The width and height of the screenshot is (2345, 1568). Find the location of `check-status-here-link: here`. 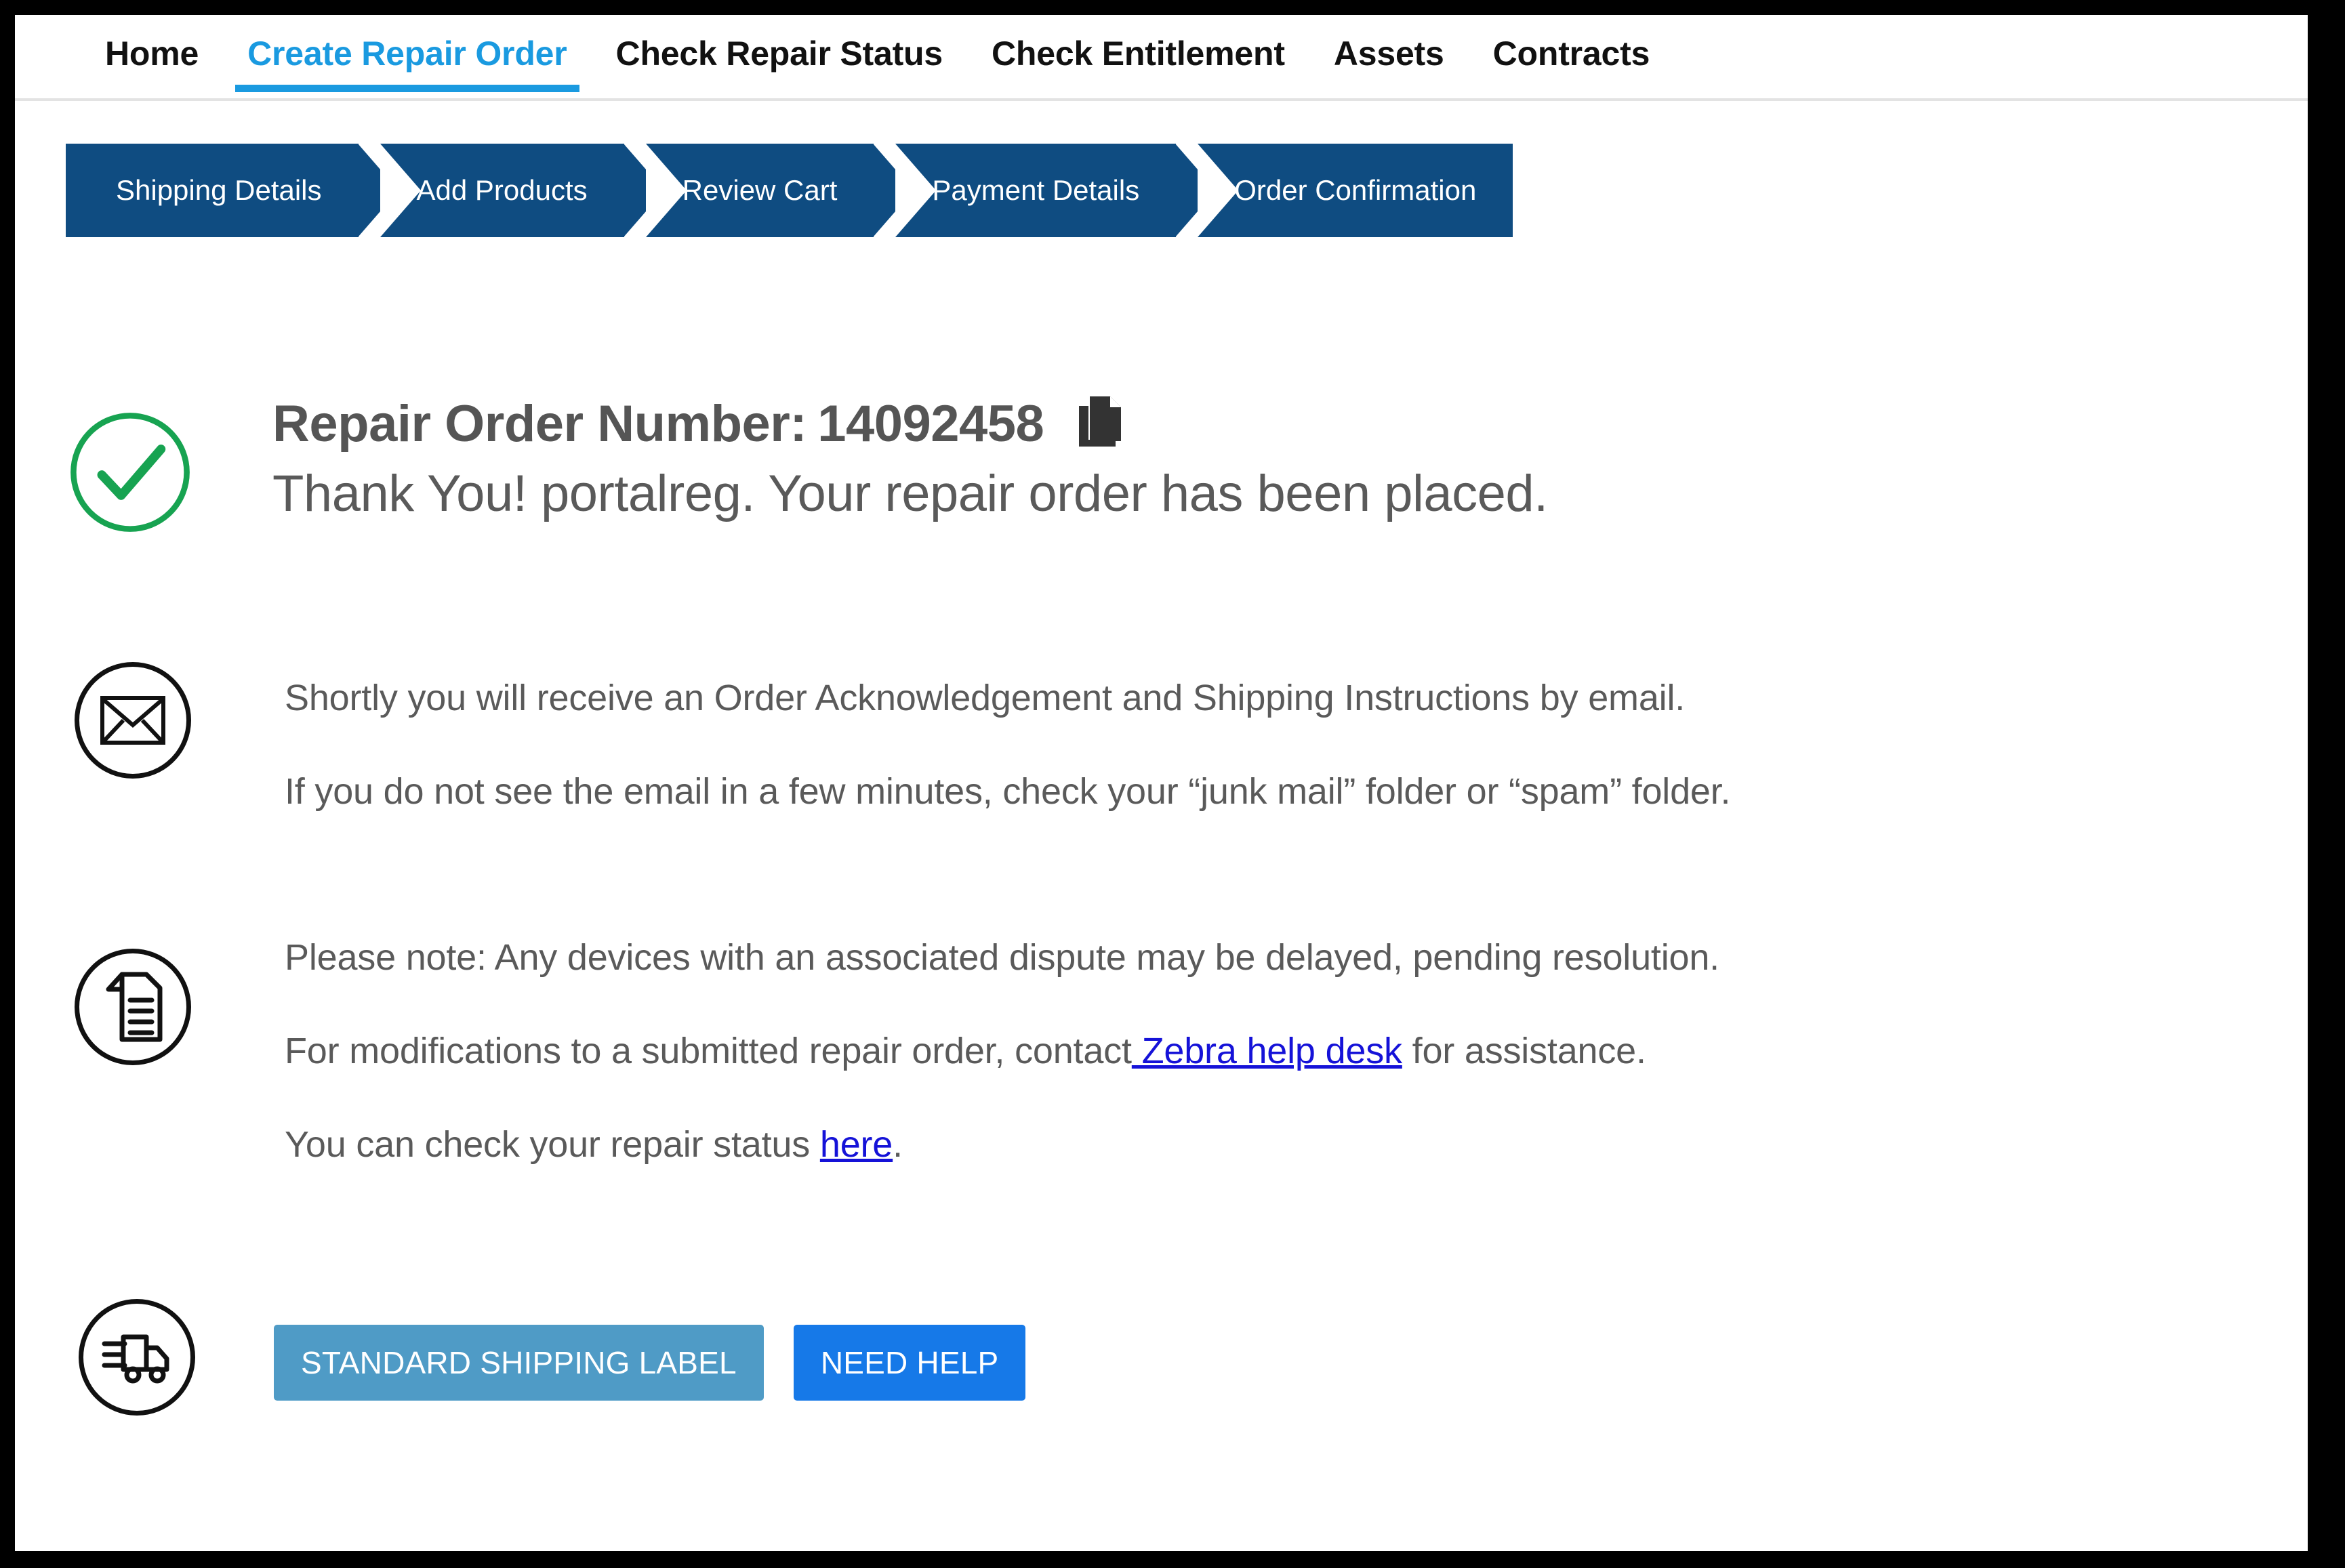

check-status-here-link: here is located at coordinates (857, 1144).